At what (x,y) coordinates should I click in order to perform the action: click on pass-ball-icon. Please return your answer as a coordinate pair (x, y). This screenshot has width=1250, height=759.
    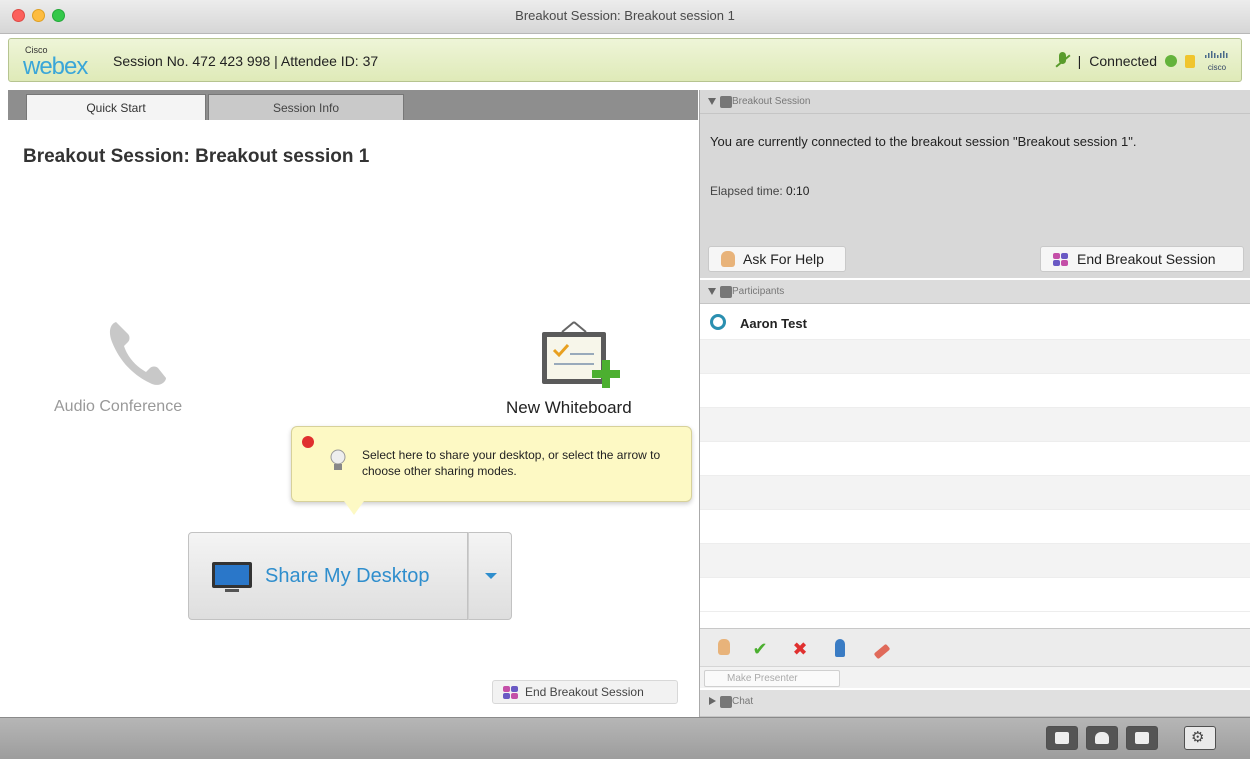
    Looking at the image, I should click on (840, 649).